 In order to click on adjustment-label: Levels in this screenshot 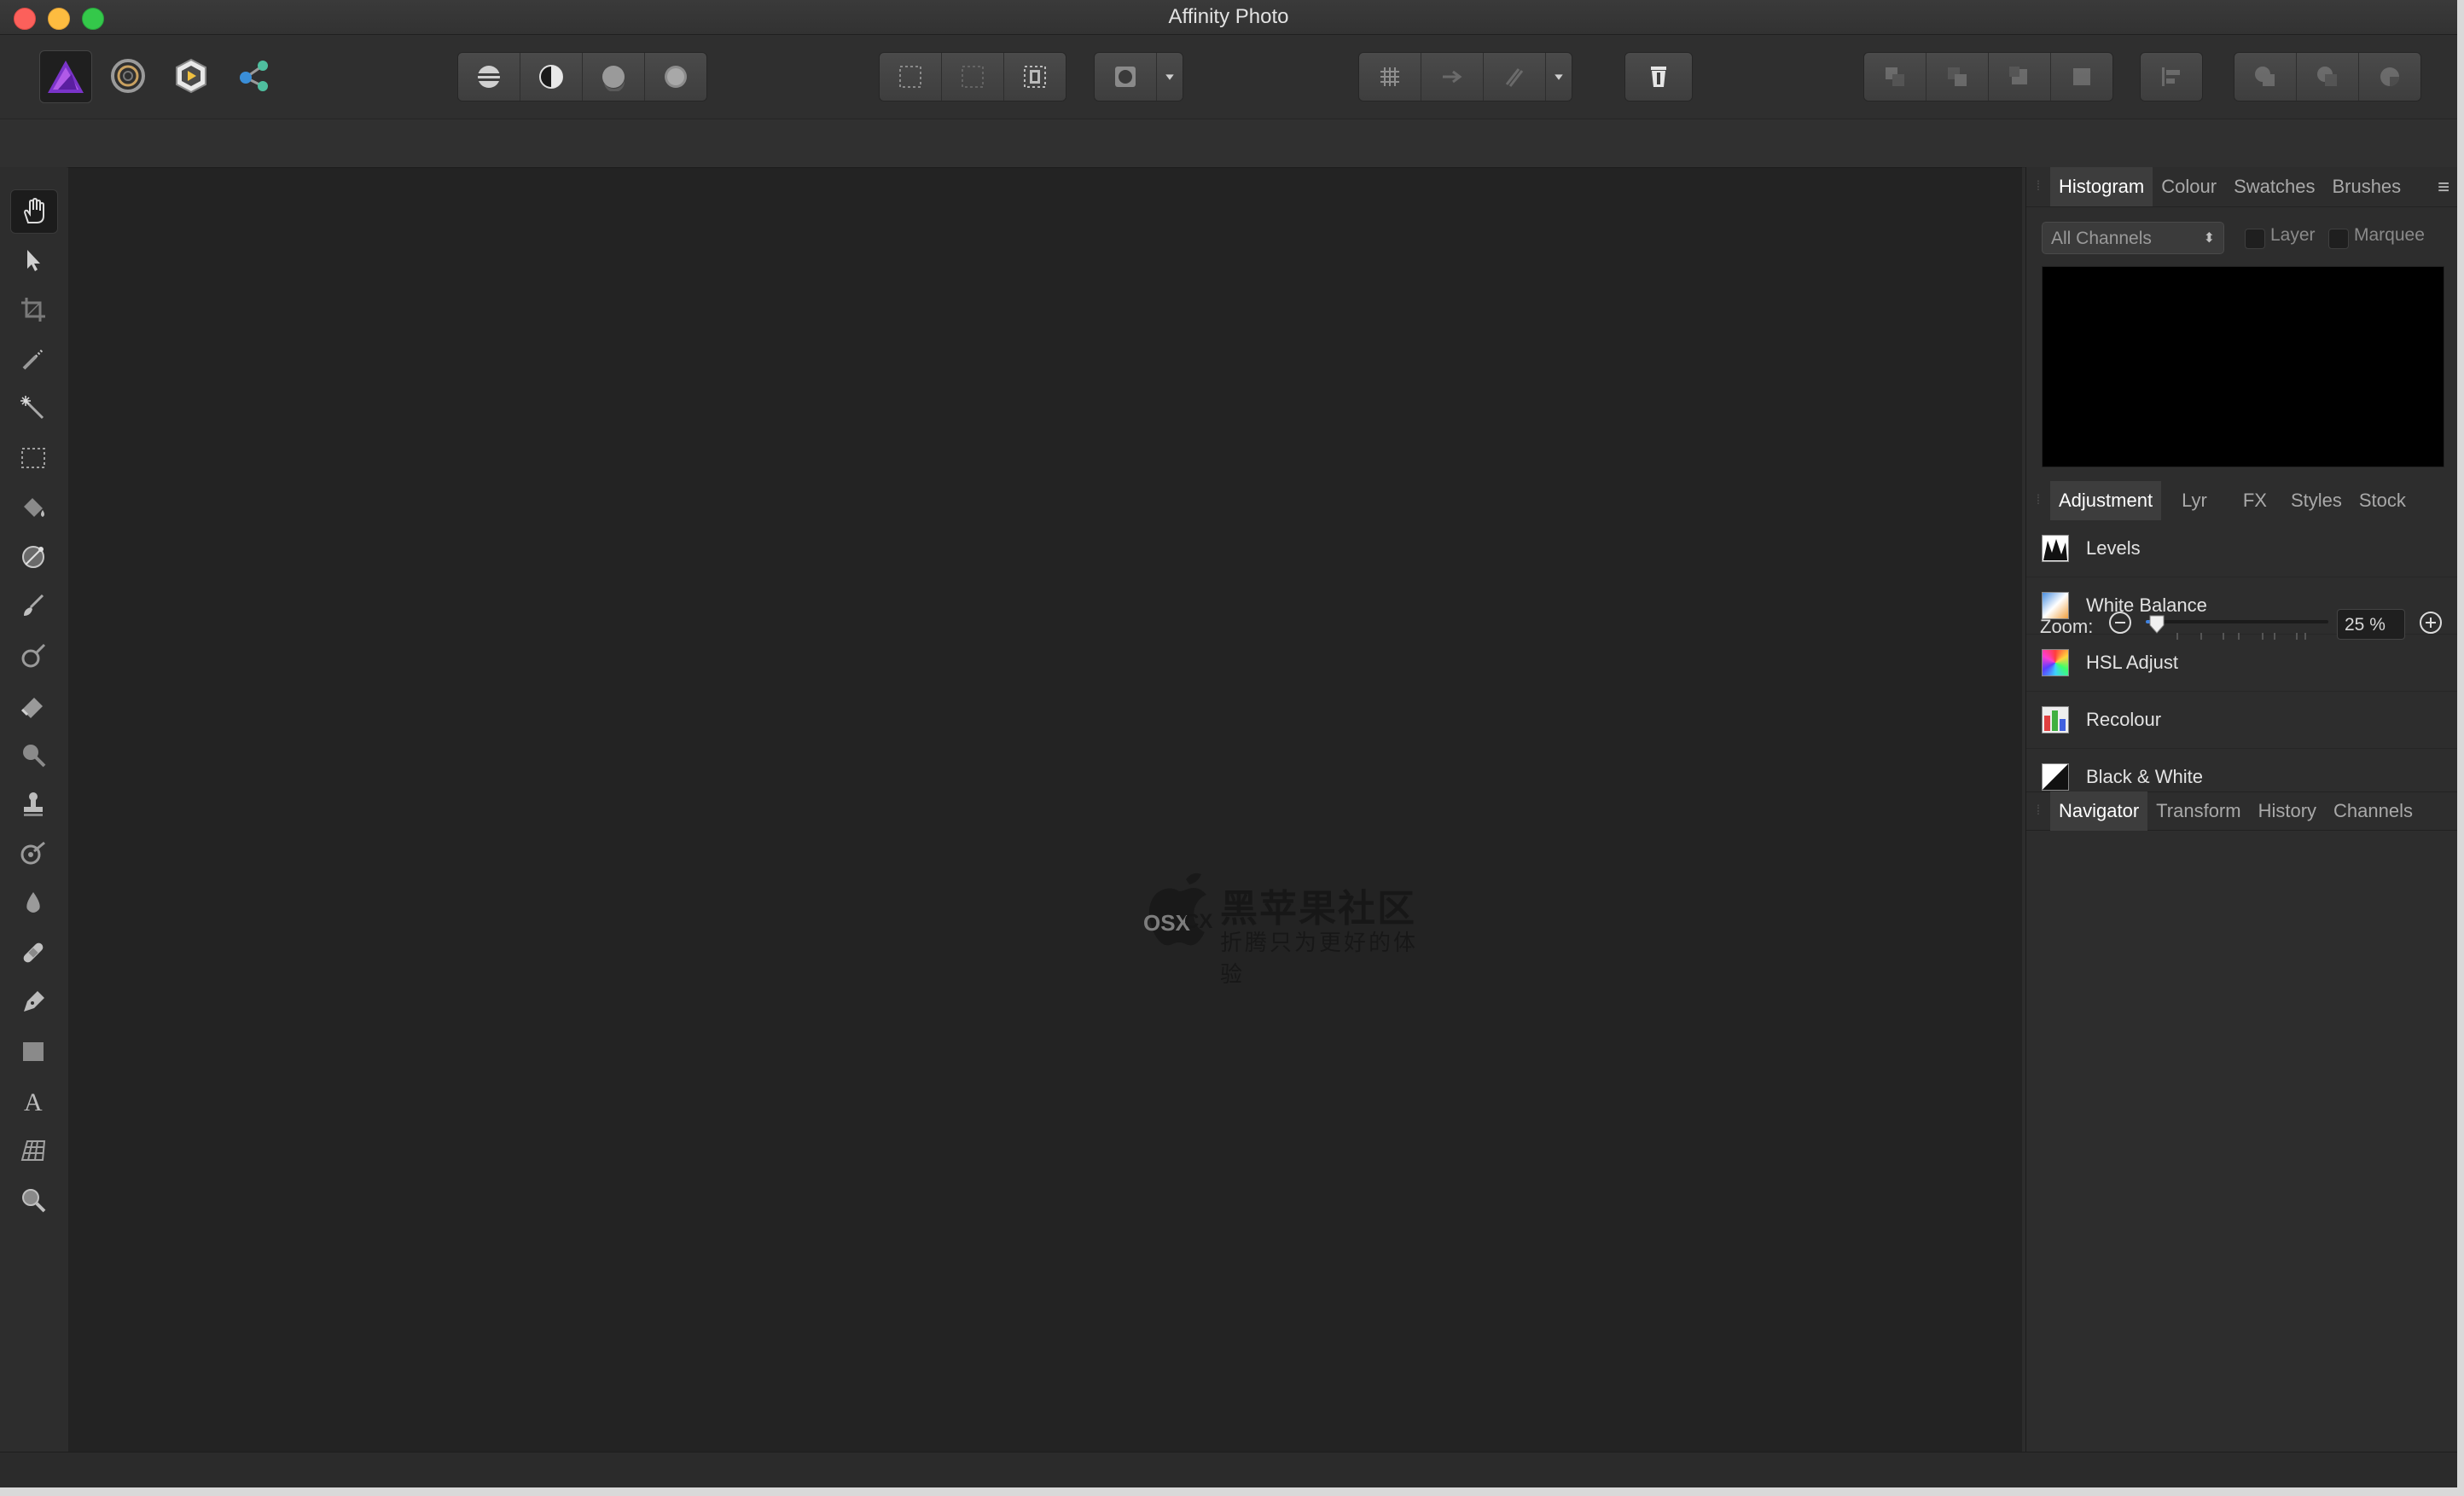, I will do `click(2113, 548)`.